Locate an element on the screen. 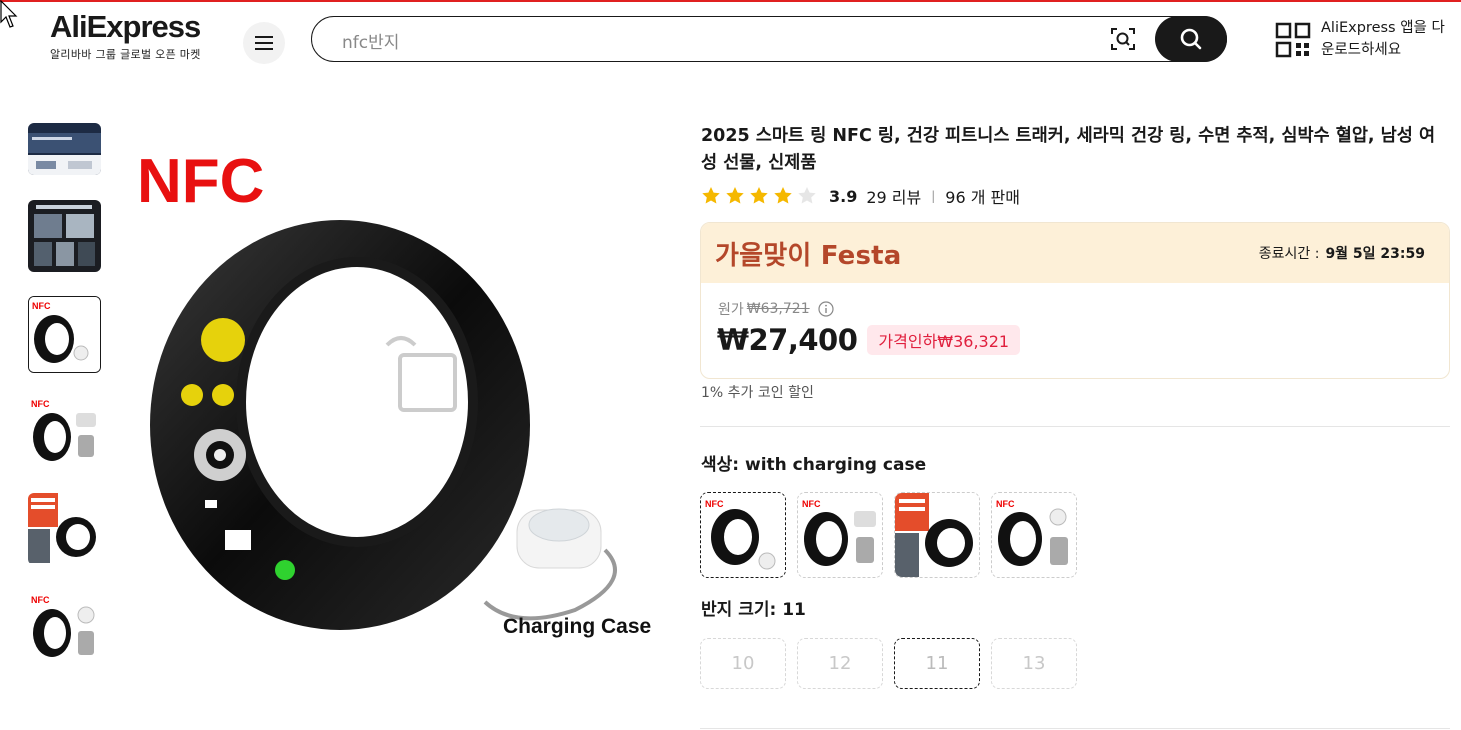 The image size is (1461, 730). sold-count: 96 개 판매 is located at coordinates (982, 197).